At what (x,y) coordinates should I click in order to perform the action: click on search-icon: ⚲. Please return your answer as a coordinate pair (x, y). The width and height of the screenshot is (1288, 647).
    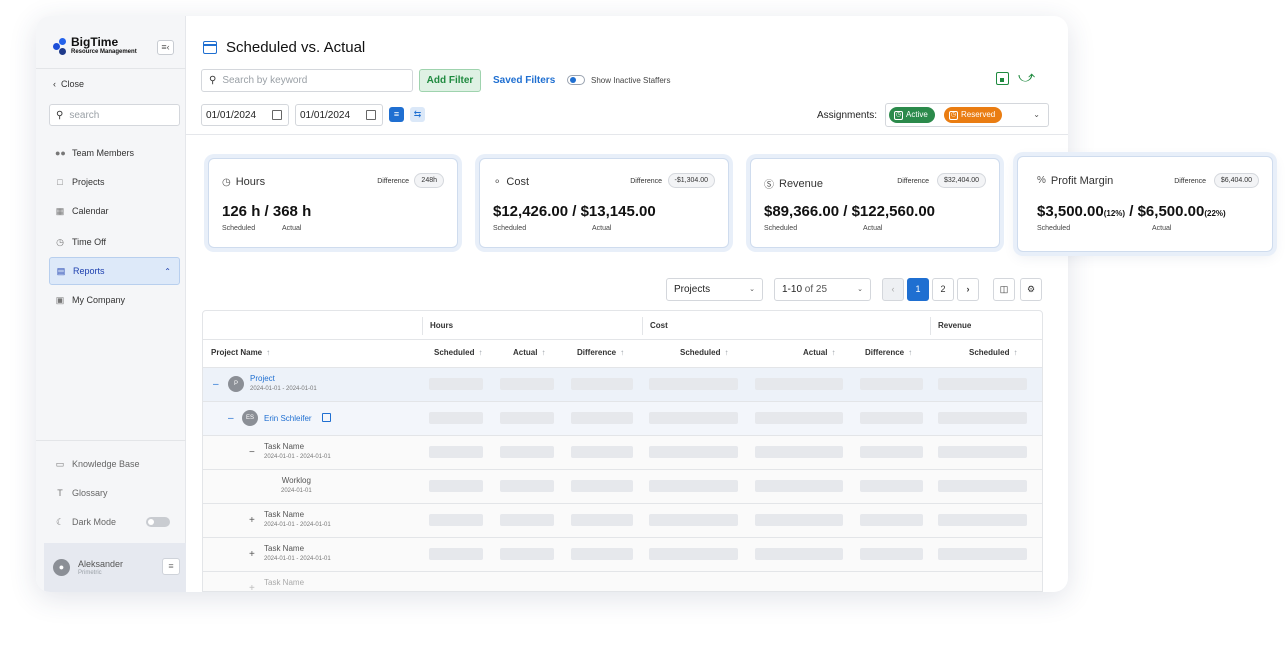
    Looking at the image, I should click on (60, 115).